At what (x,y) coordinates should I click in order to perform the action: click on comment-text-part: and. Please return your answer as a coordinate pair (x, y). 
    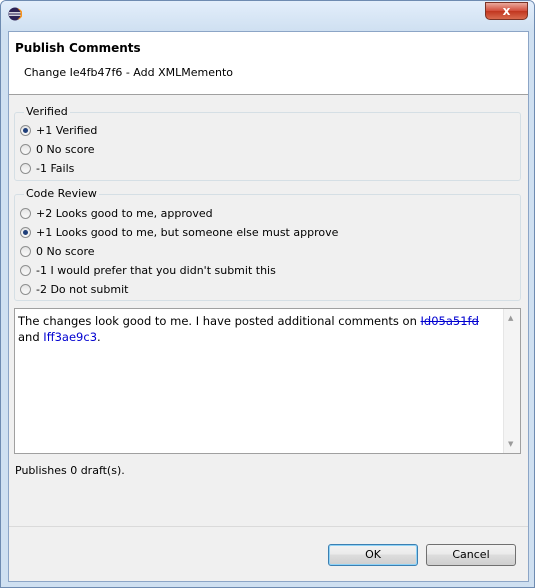
    Looking at the image, I should click on (31, 337).